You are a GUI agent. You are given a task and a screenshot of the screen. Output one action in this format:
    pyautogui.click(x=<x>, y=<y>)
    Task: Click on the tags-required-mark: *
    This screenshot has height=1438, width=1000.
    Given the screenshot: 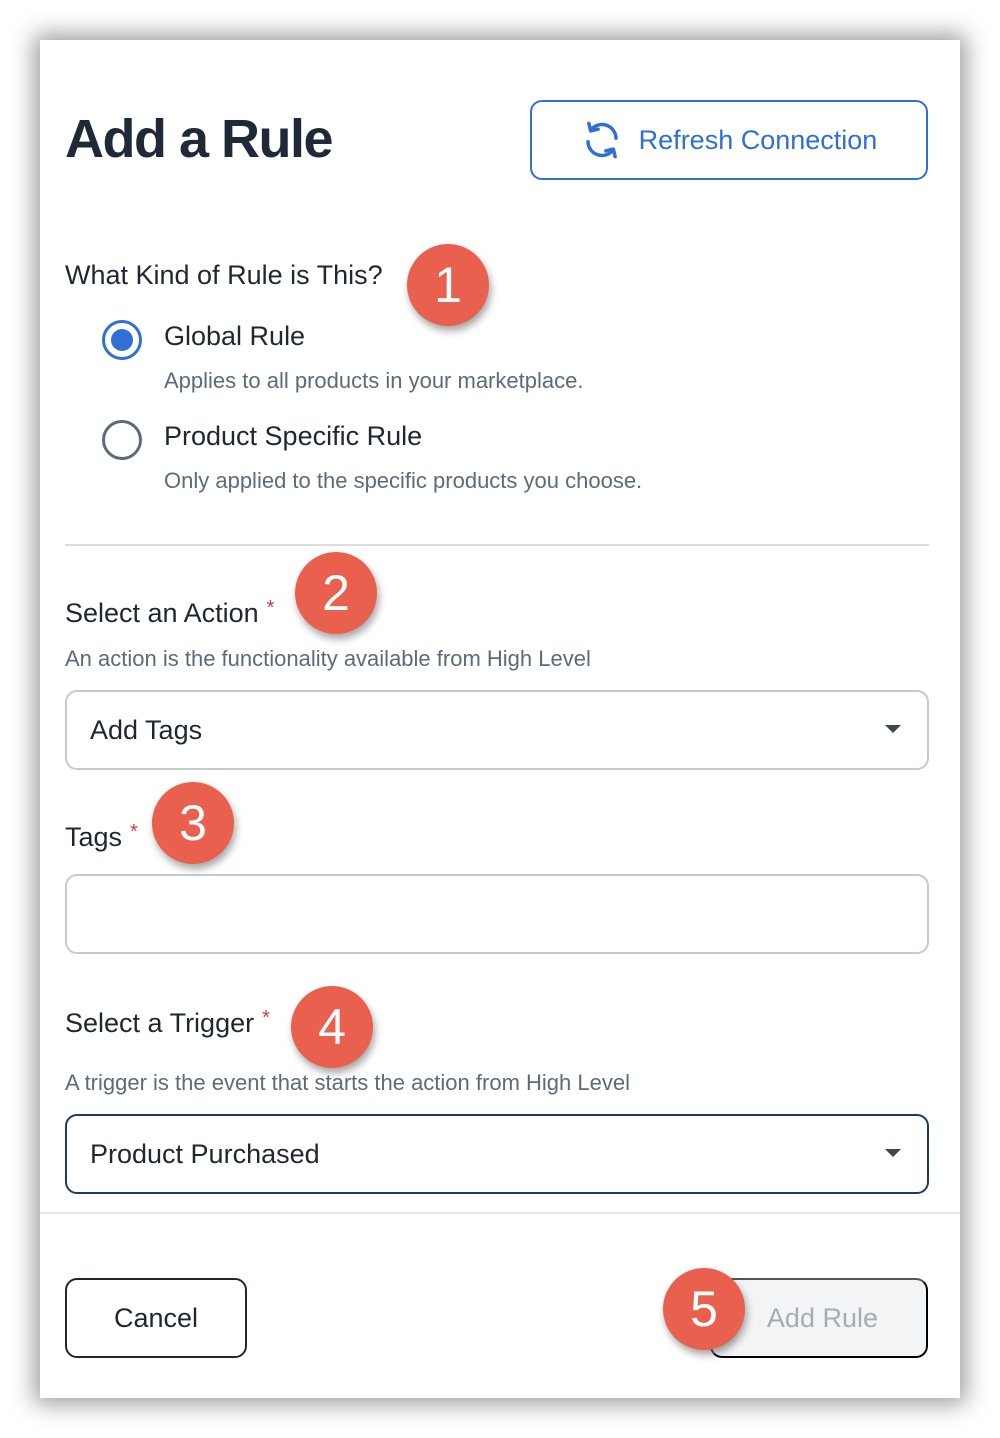 What is the action you would take?
    pyautogui.click(x=134, y=832)
    